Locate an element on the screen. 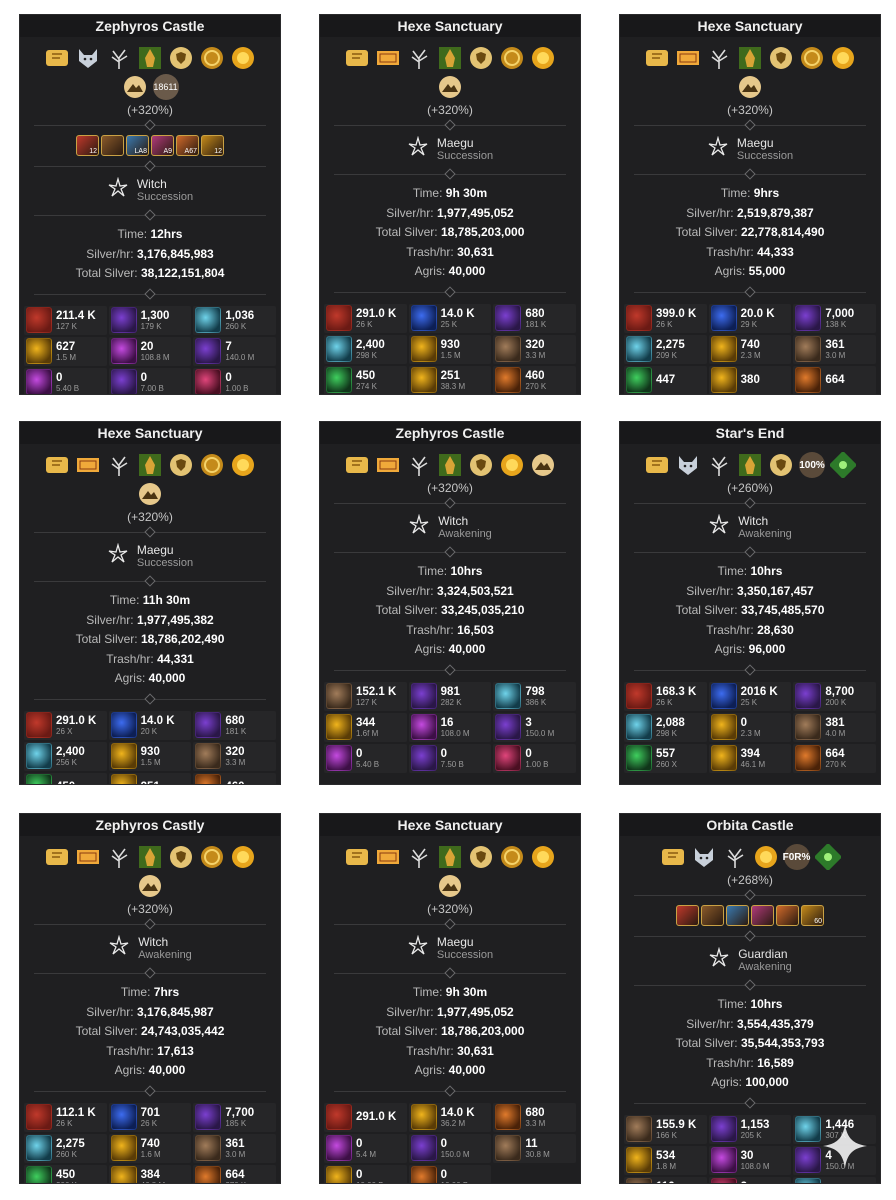 Image resolution: width=896 pixels, height=1200 pixels. loot-item-price: 3.3 M is located at coordinates (535, 1123).